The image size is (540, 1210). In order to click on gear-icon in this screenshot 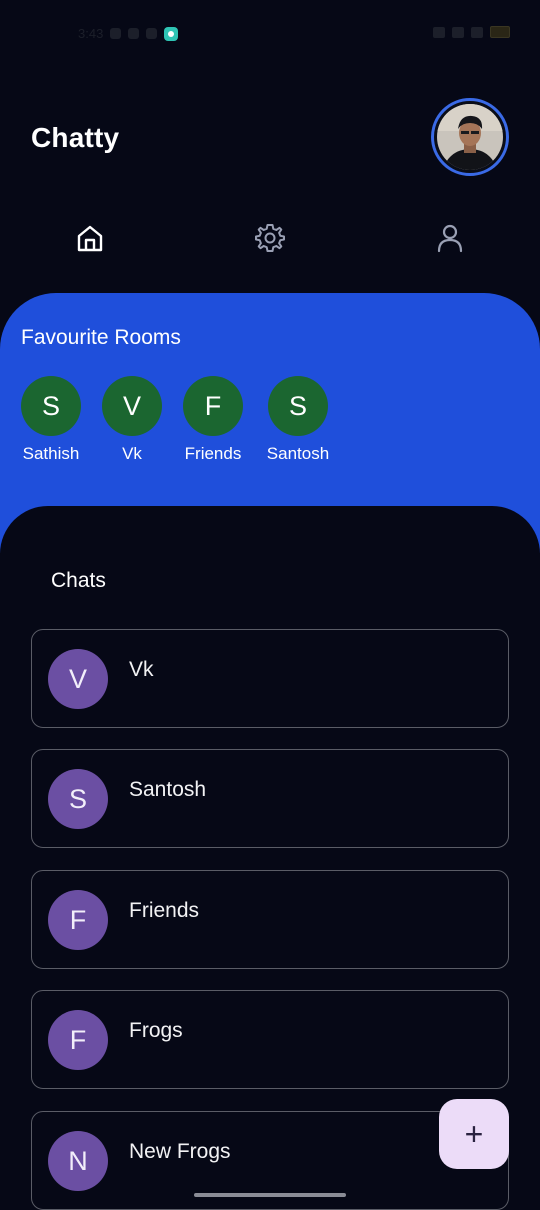, I will do `click(270, 238)`.